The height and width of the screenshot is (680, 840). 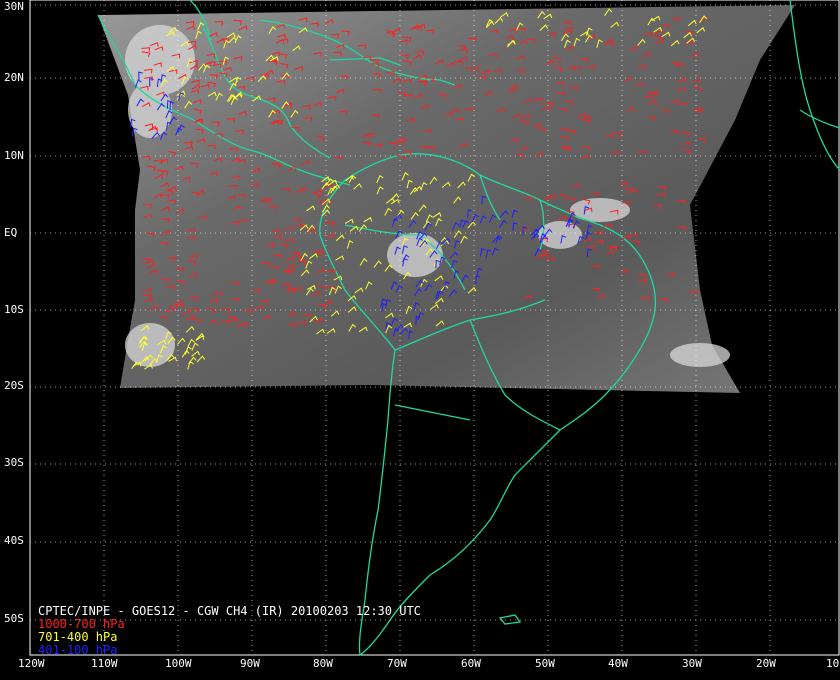 What do you see at coordinates (178, 663) in the screenshot?
I see `lon-label-100w: 100W` at bounding box center [178, 663].